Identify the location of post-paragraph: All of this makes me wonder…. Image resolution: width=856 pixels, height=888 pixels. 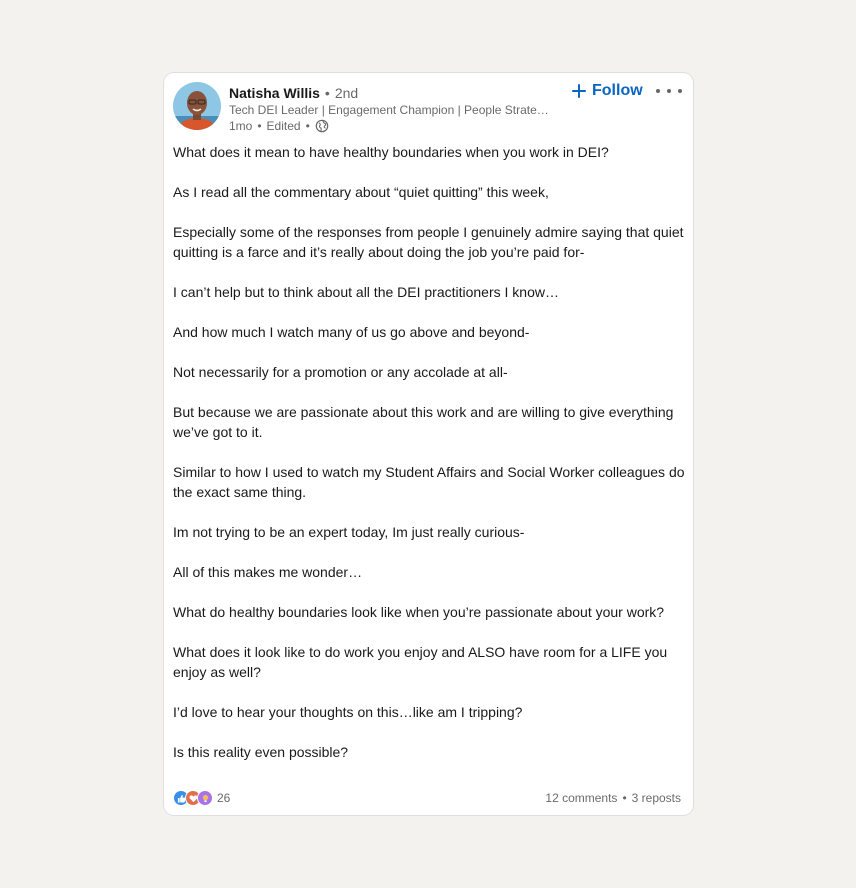
(268, 572).